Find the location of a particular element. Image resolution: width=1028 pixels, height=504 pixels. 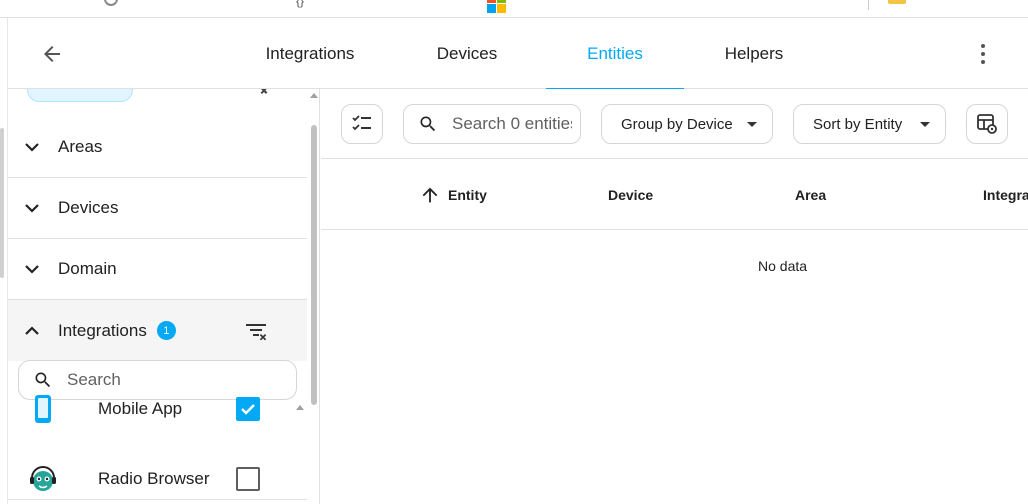

column-header-area: Area is located at coordinates (811, 194).